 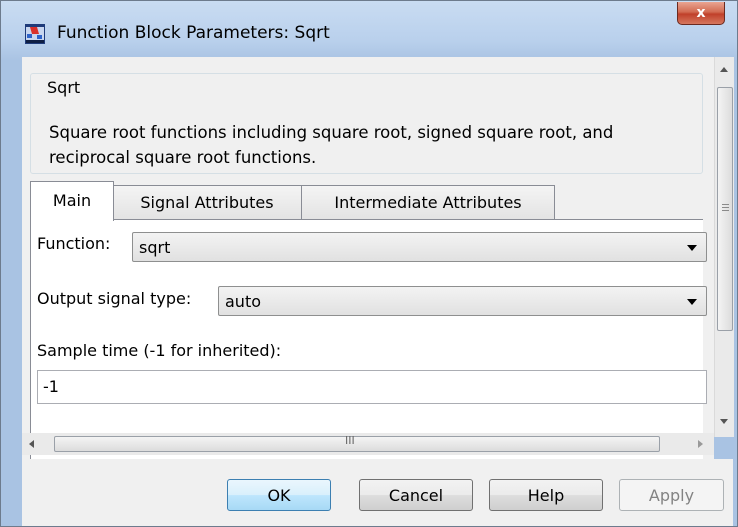 I want to click on tab-signal-attributes: Signal Attributes, so click(x=207, y=202).